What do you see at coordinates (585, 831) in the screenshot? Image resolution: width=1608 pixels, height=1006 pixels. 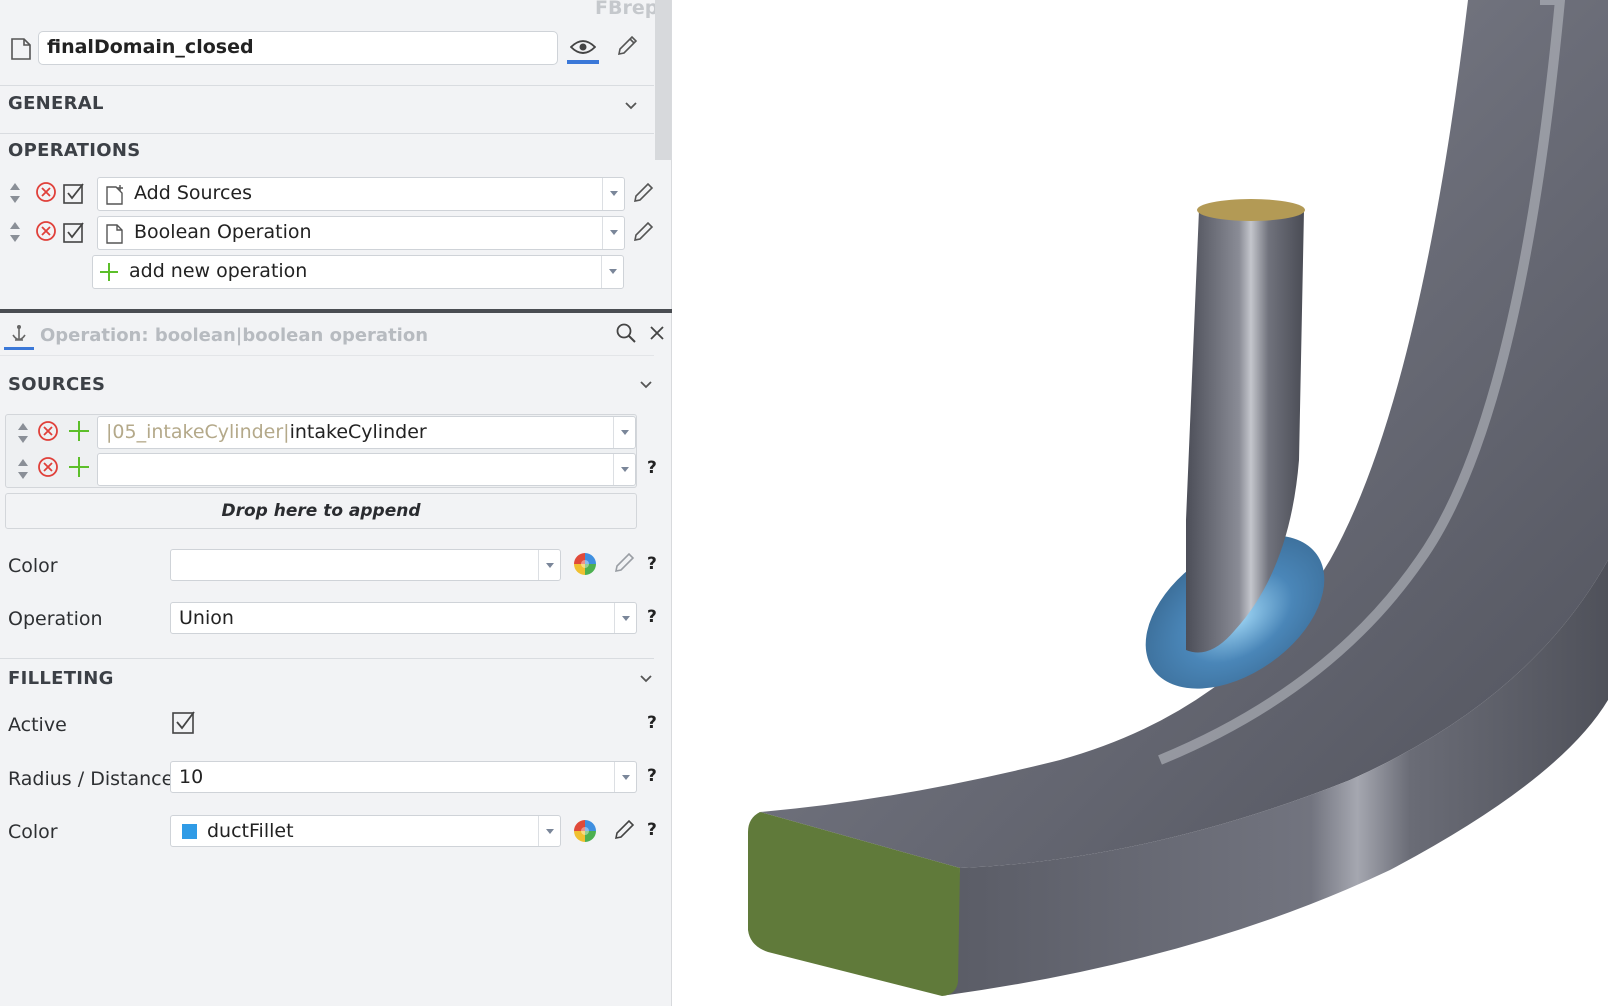 I see `fillet-color-wheel-icon` at bounding box center [585, 831].